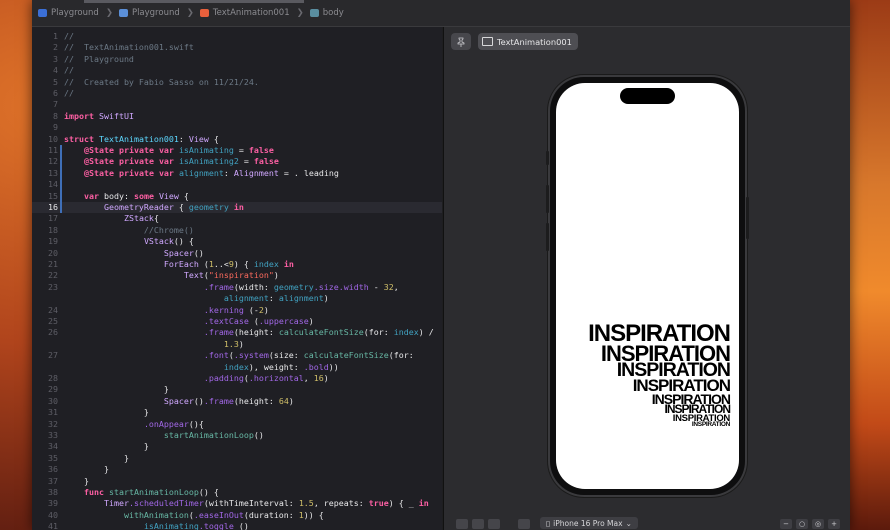 Image resolution: width=890 pixels, height=530 pixels. Describe the element at coordinates (237, 185) in the screenshot. I see `code-line: 14` at that location.